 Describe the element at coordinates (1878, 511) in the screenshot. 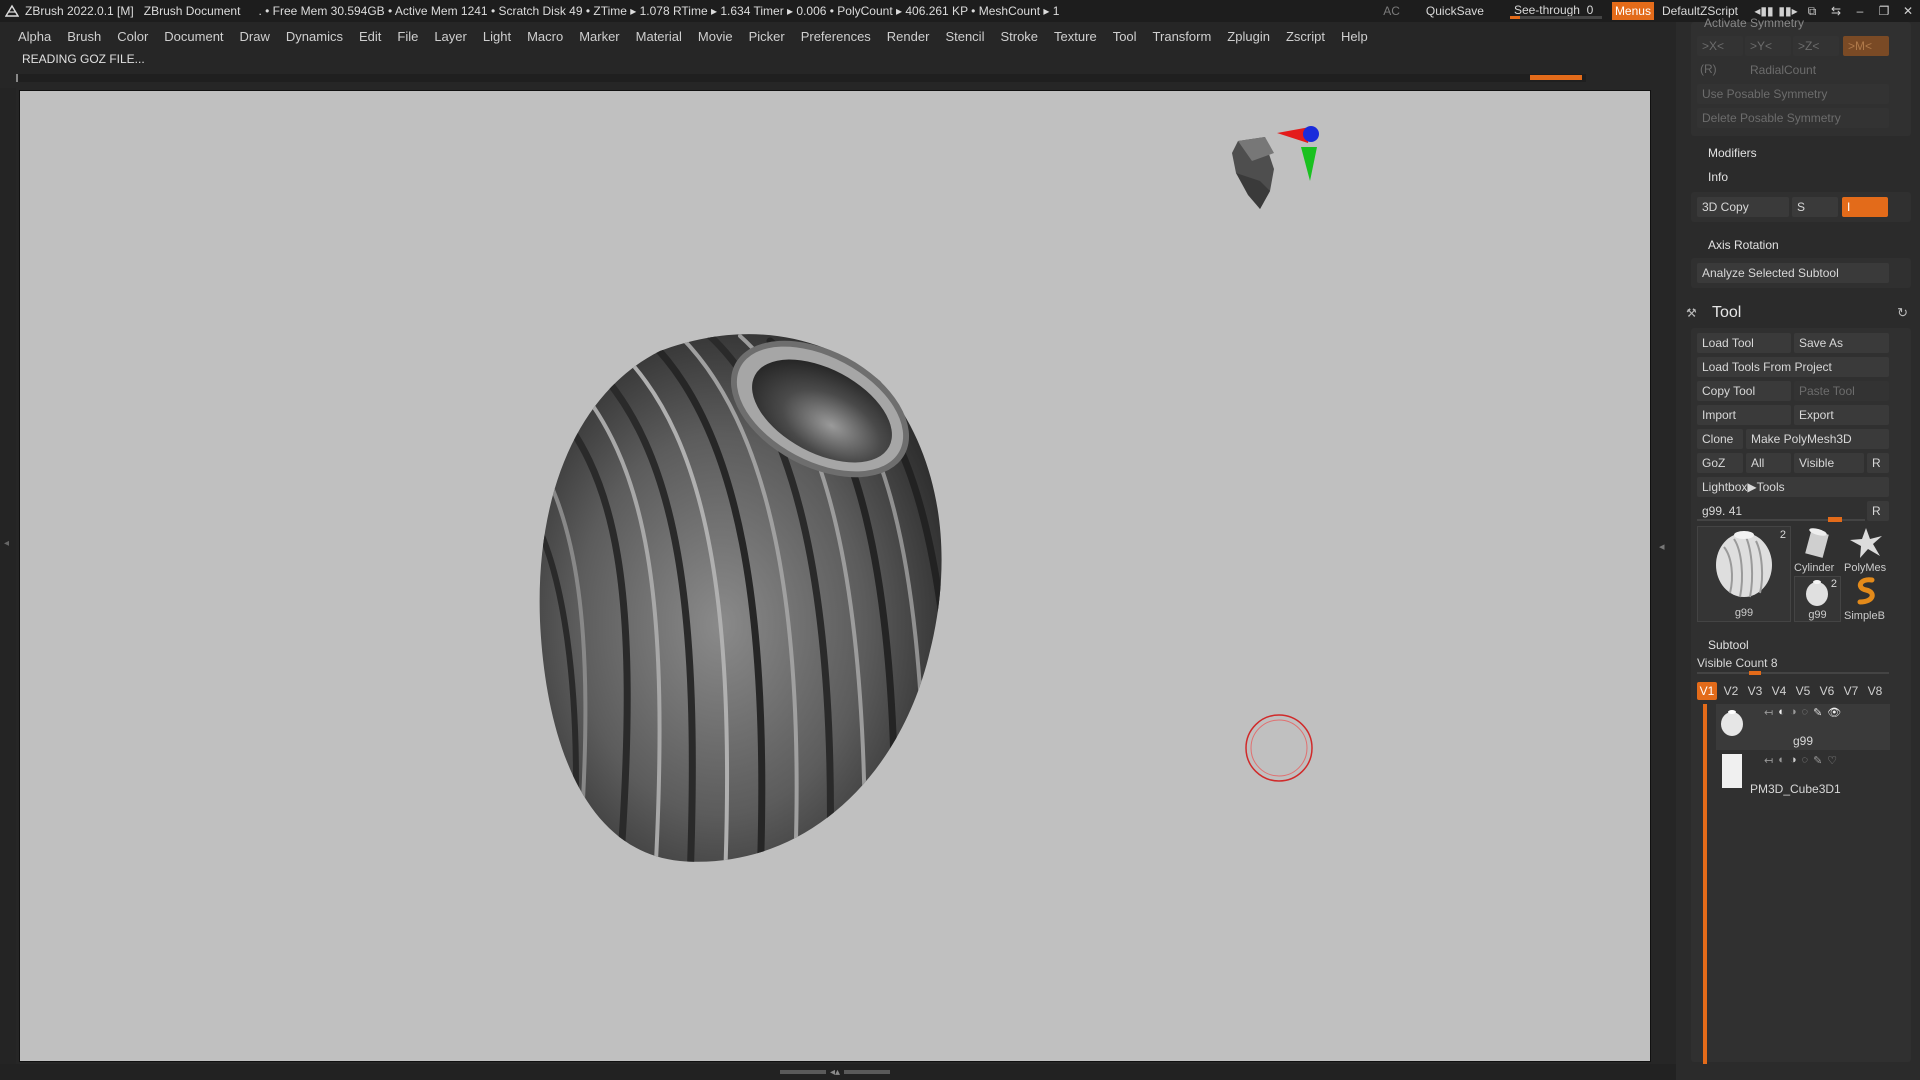

I see `tool-r-button: R` at that location.